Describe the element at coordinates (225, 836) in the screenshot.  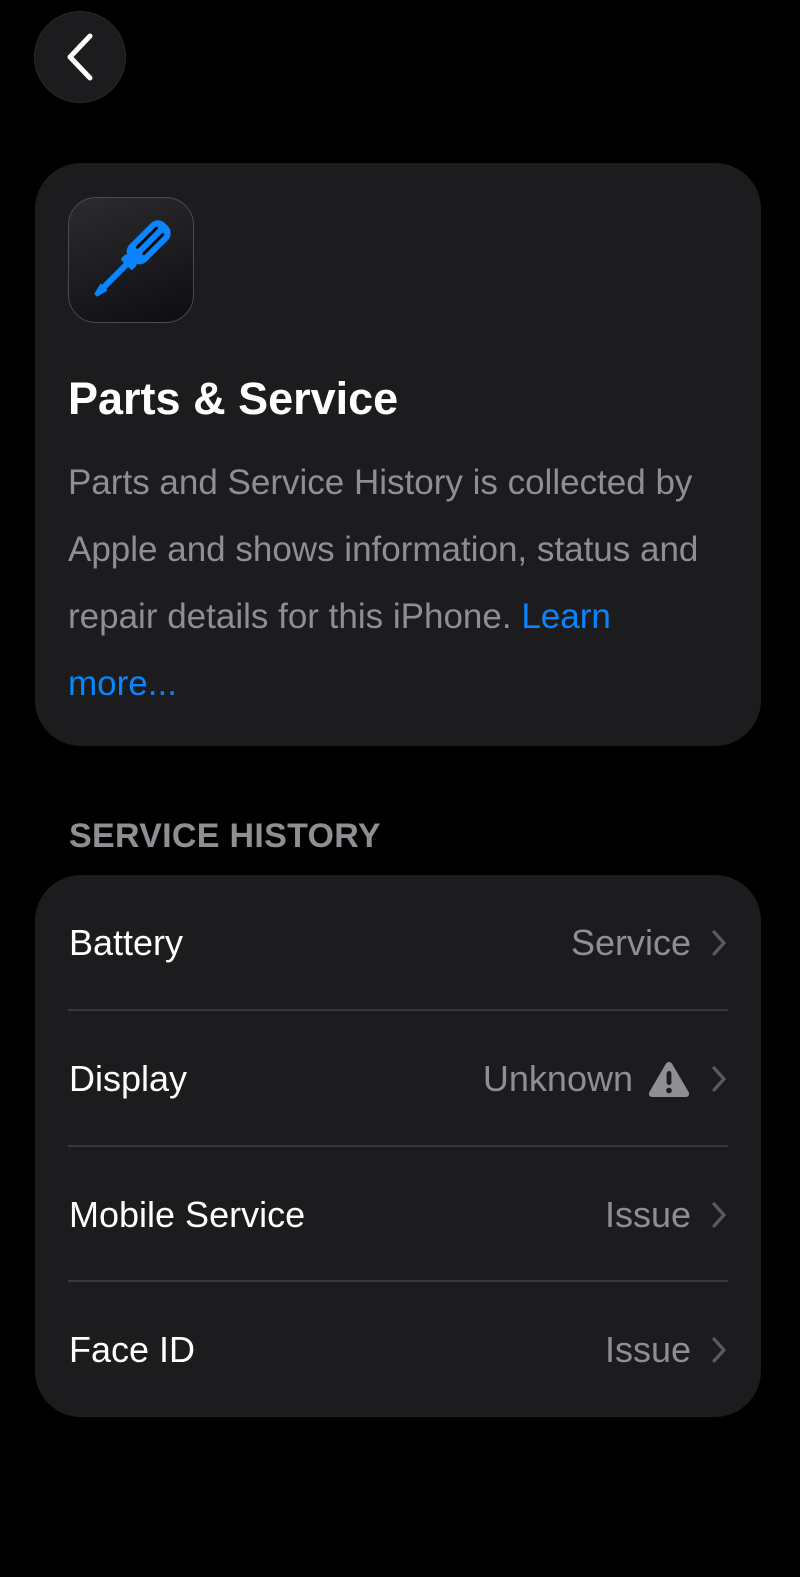
I see `section-header: SERVICE HISTORY` at that location.